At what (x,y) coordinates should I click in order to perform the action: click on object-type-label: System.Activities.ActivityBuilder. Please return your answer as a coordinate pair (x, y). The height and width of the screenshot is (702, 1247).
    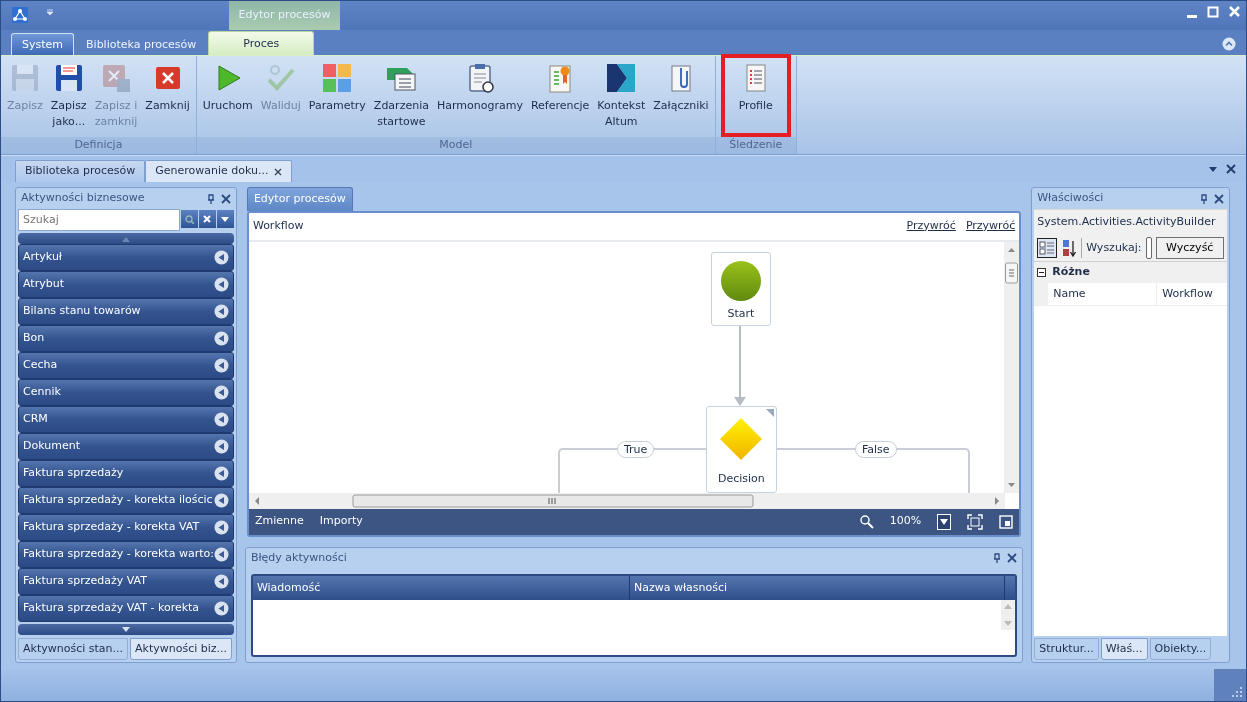
    Looking at the image, I should click on (1130, 222).